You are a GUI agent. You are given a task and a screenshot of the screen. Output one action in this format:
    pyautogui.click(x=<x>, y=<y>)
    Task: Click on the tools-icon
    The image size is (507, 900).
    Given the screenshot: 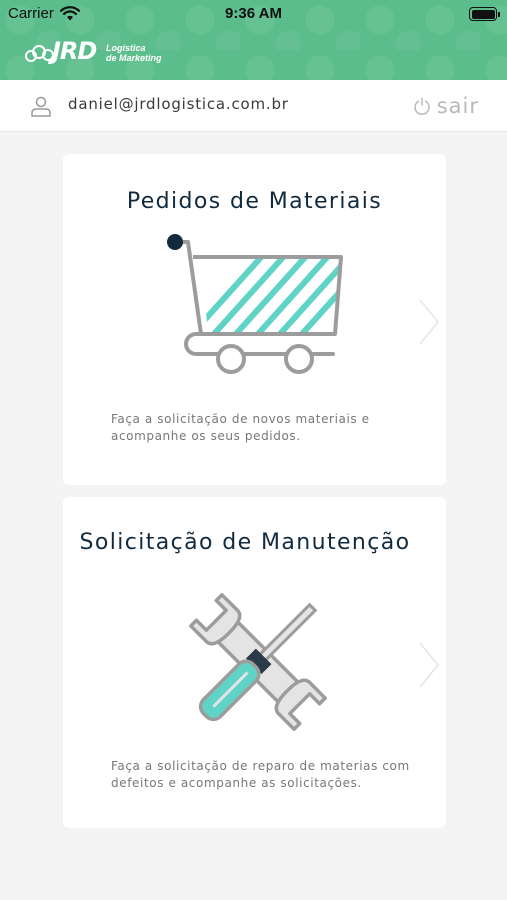 What is the action you would take?
    pyautogui.click(x=258, y=662)
    